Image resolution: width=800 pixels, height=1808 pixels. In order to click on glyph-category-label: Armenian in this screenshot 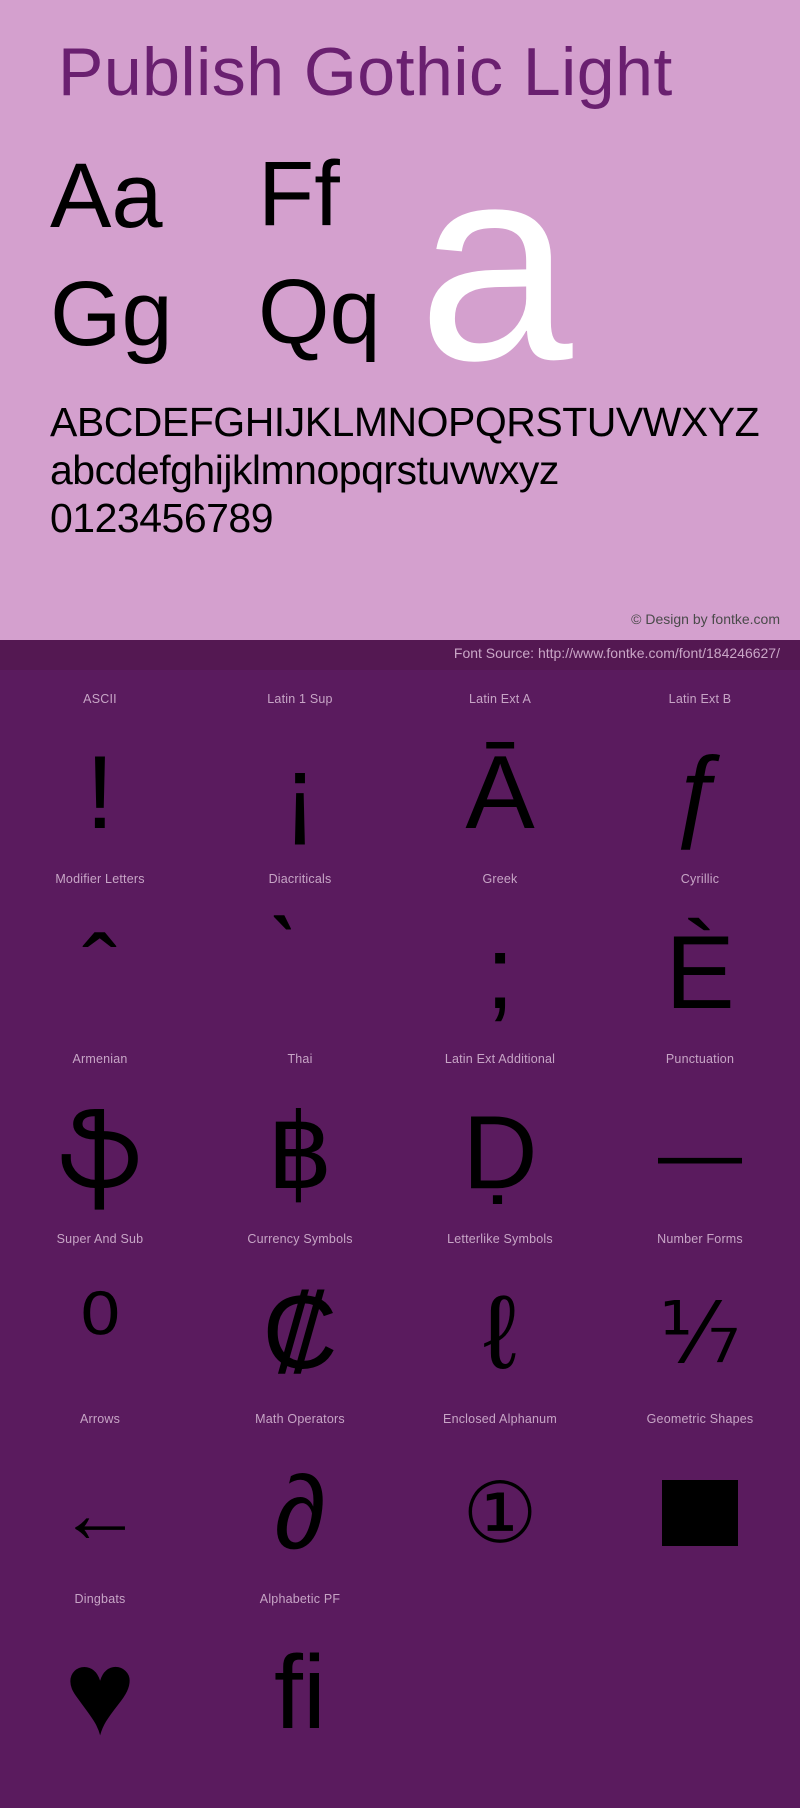, I will do `click(100, 1059)`.